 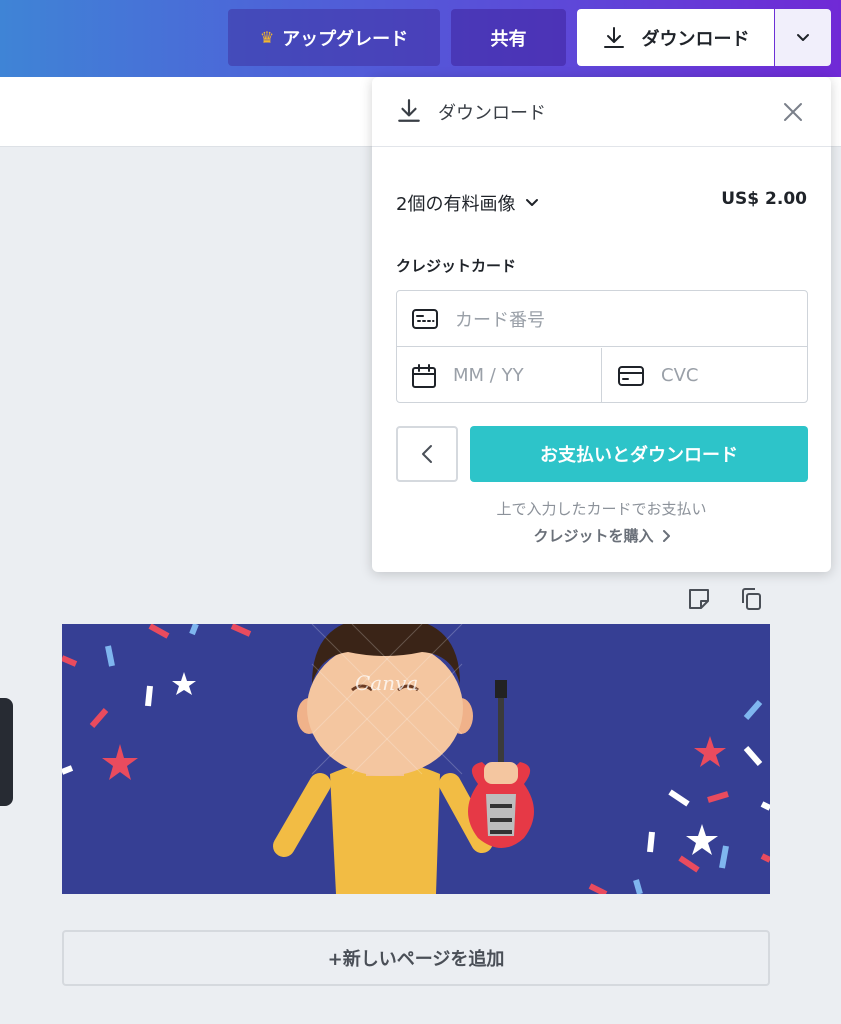 I want to click on buy-credits-link: クレジットを購入, so click(x=601, y=535).